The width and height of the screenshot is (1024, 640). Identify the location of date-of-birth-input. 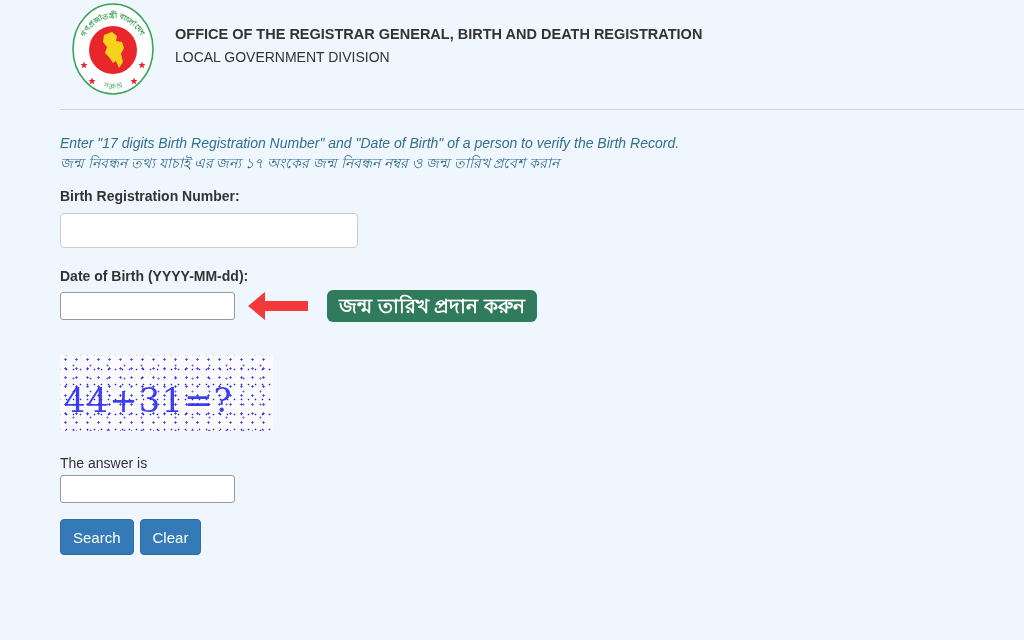
(147, 306).